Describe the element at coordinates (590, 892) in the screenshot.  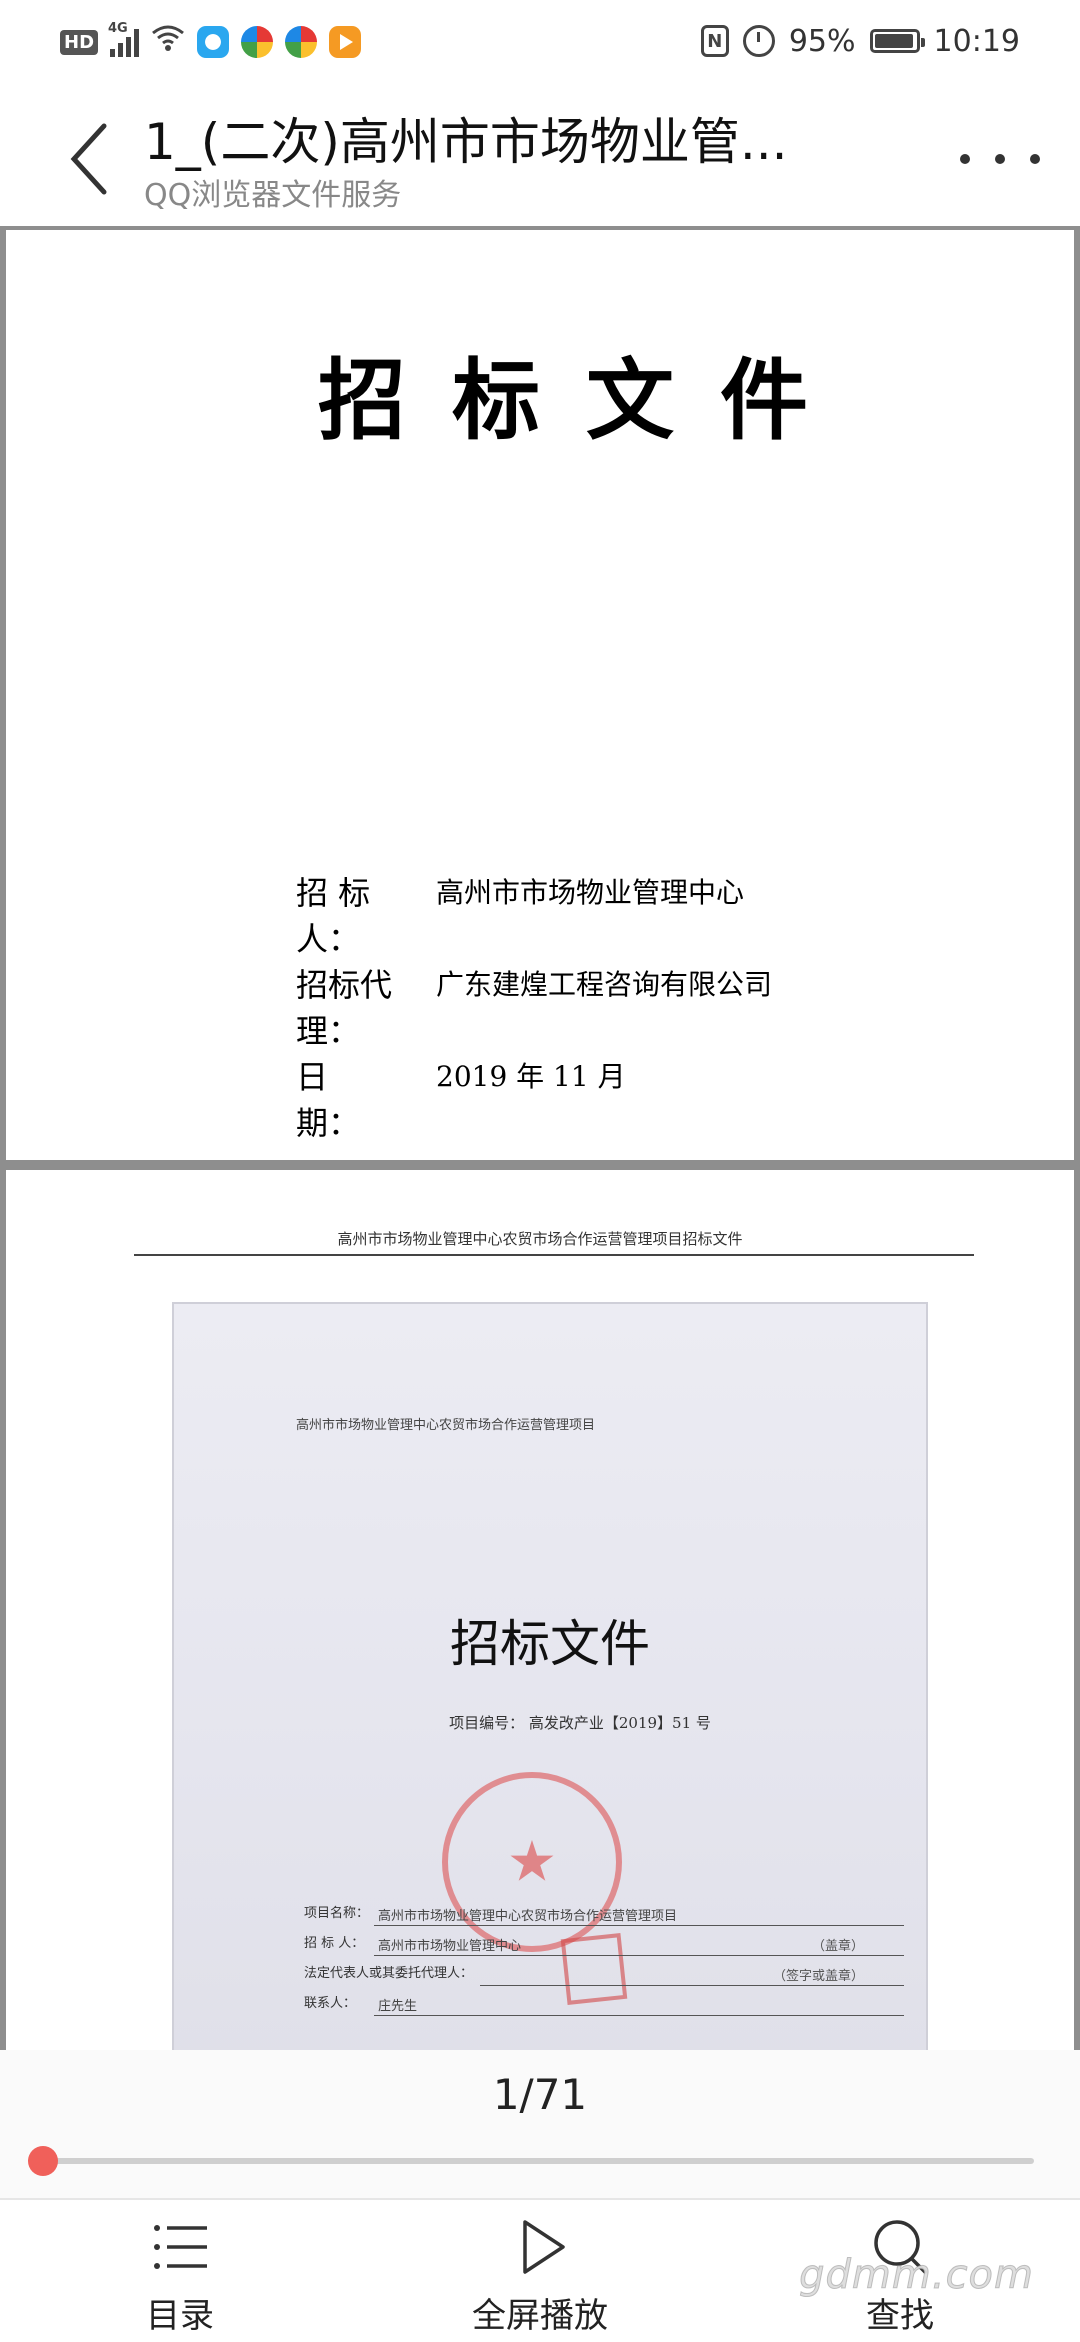
I see `cover-info-value: 高州市市场物业管理中心` at that location.